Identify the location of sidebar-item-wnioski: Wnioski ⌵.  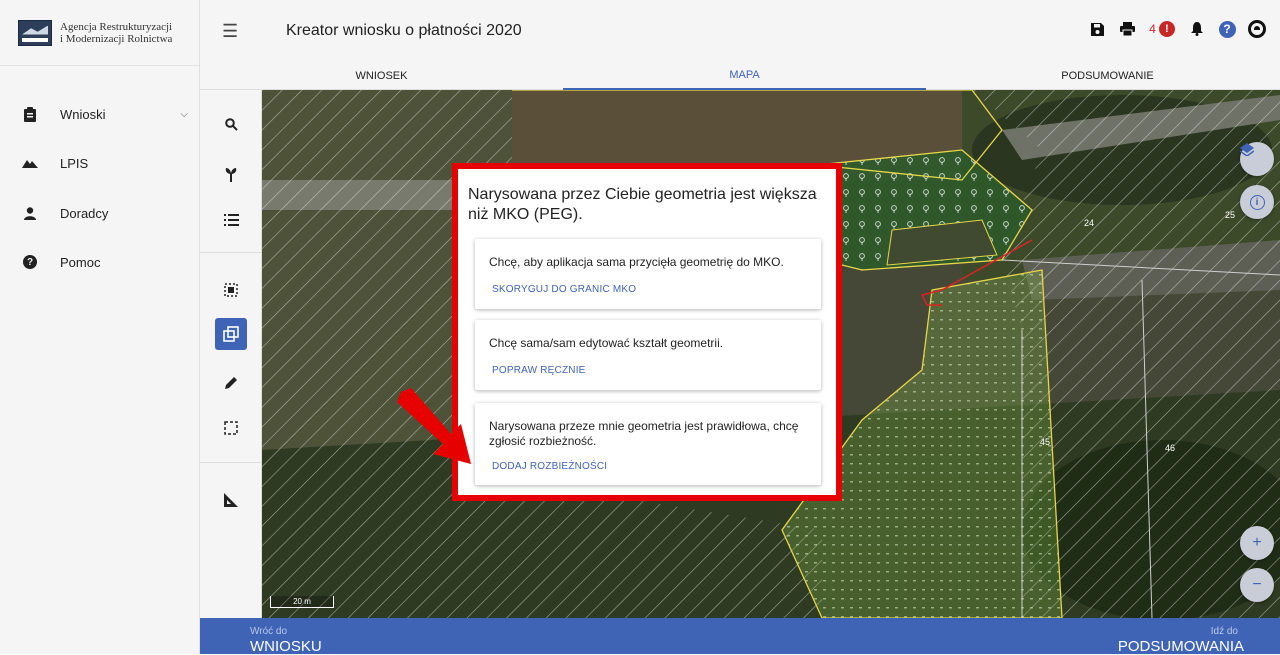
(100, 114).